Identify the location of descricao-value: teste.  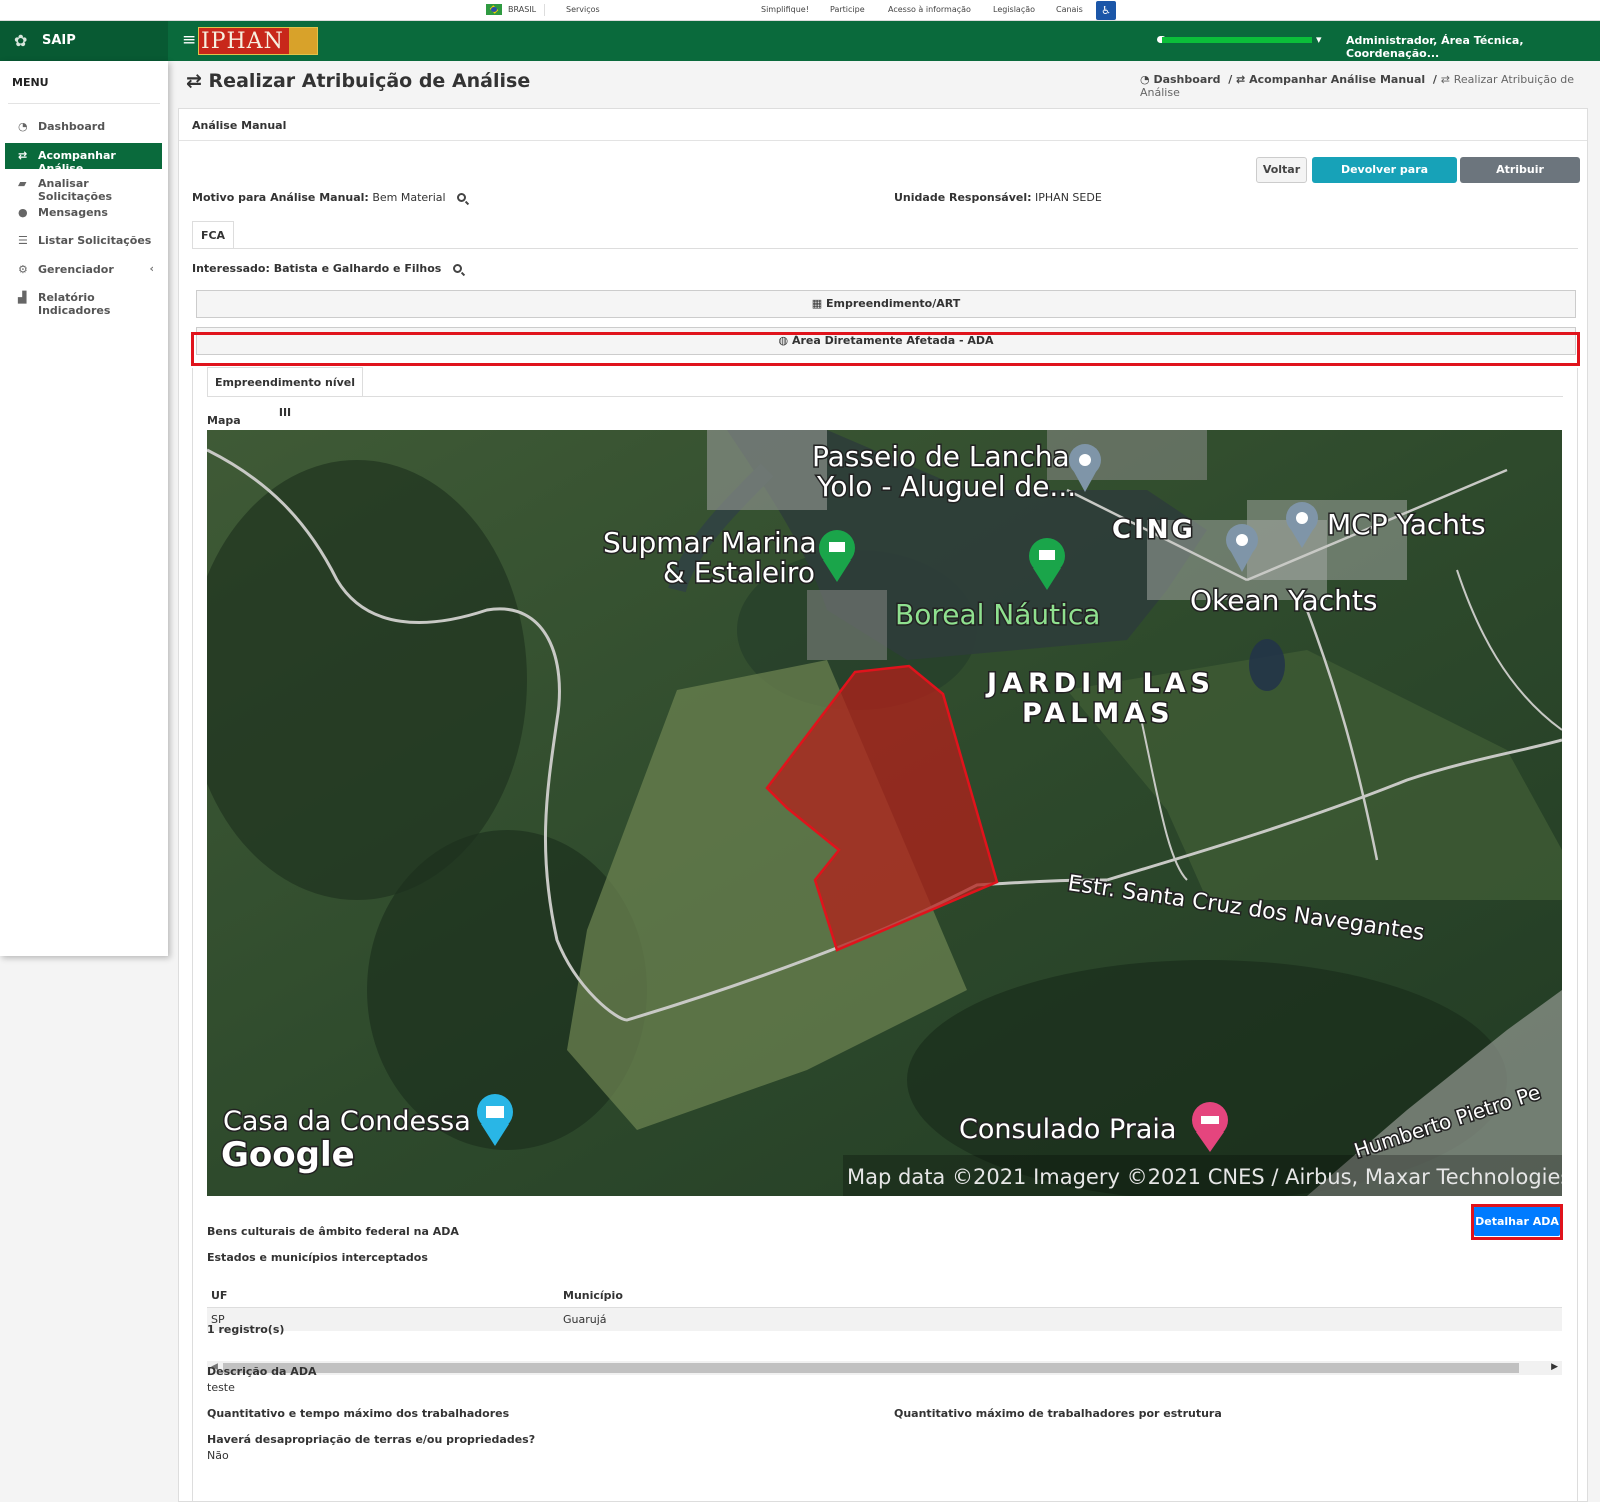
(221, 1387).